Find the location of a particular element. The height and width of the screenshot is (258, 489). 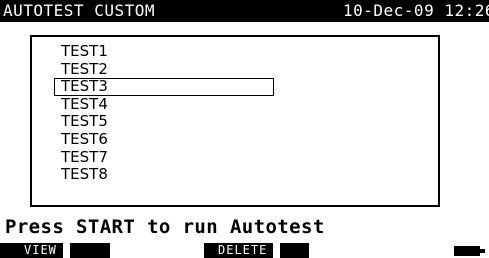

view-softkey-label: VIEW is located at coordinates (40, 250).